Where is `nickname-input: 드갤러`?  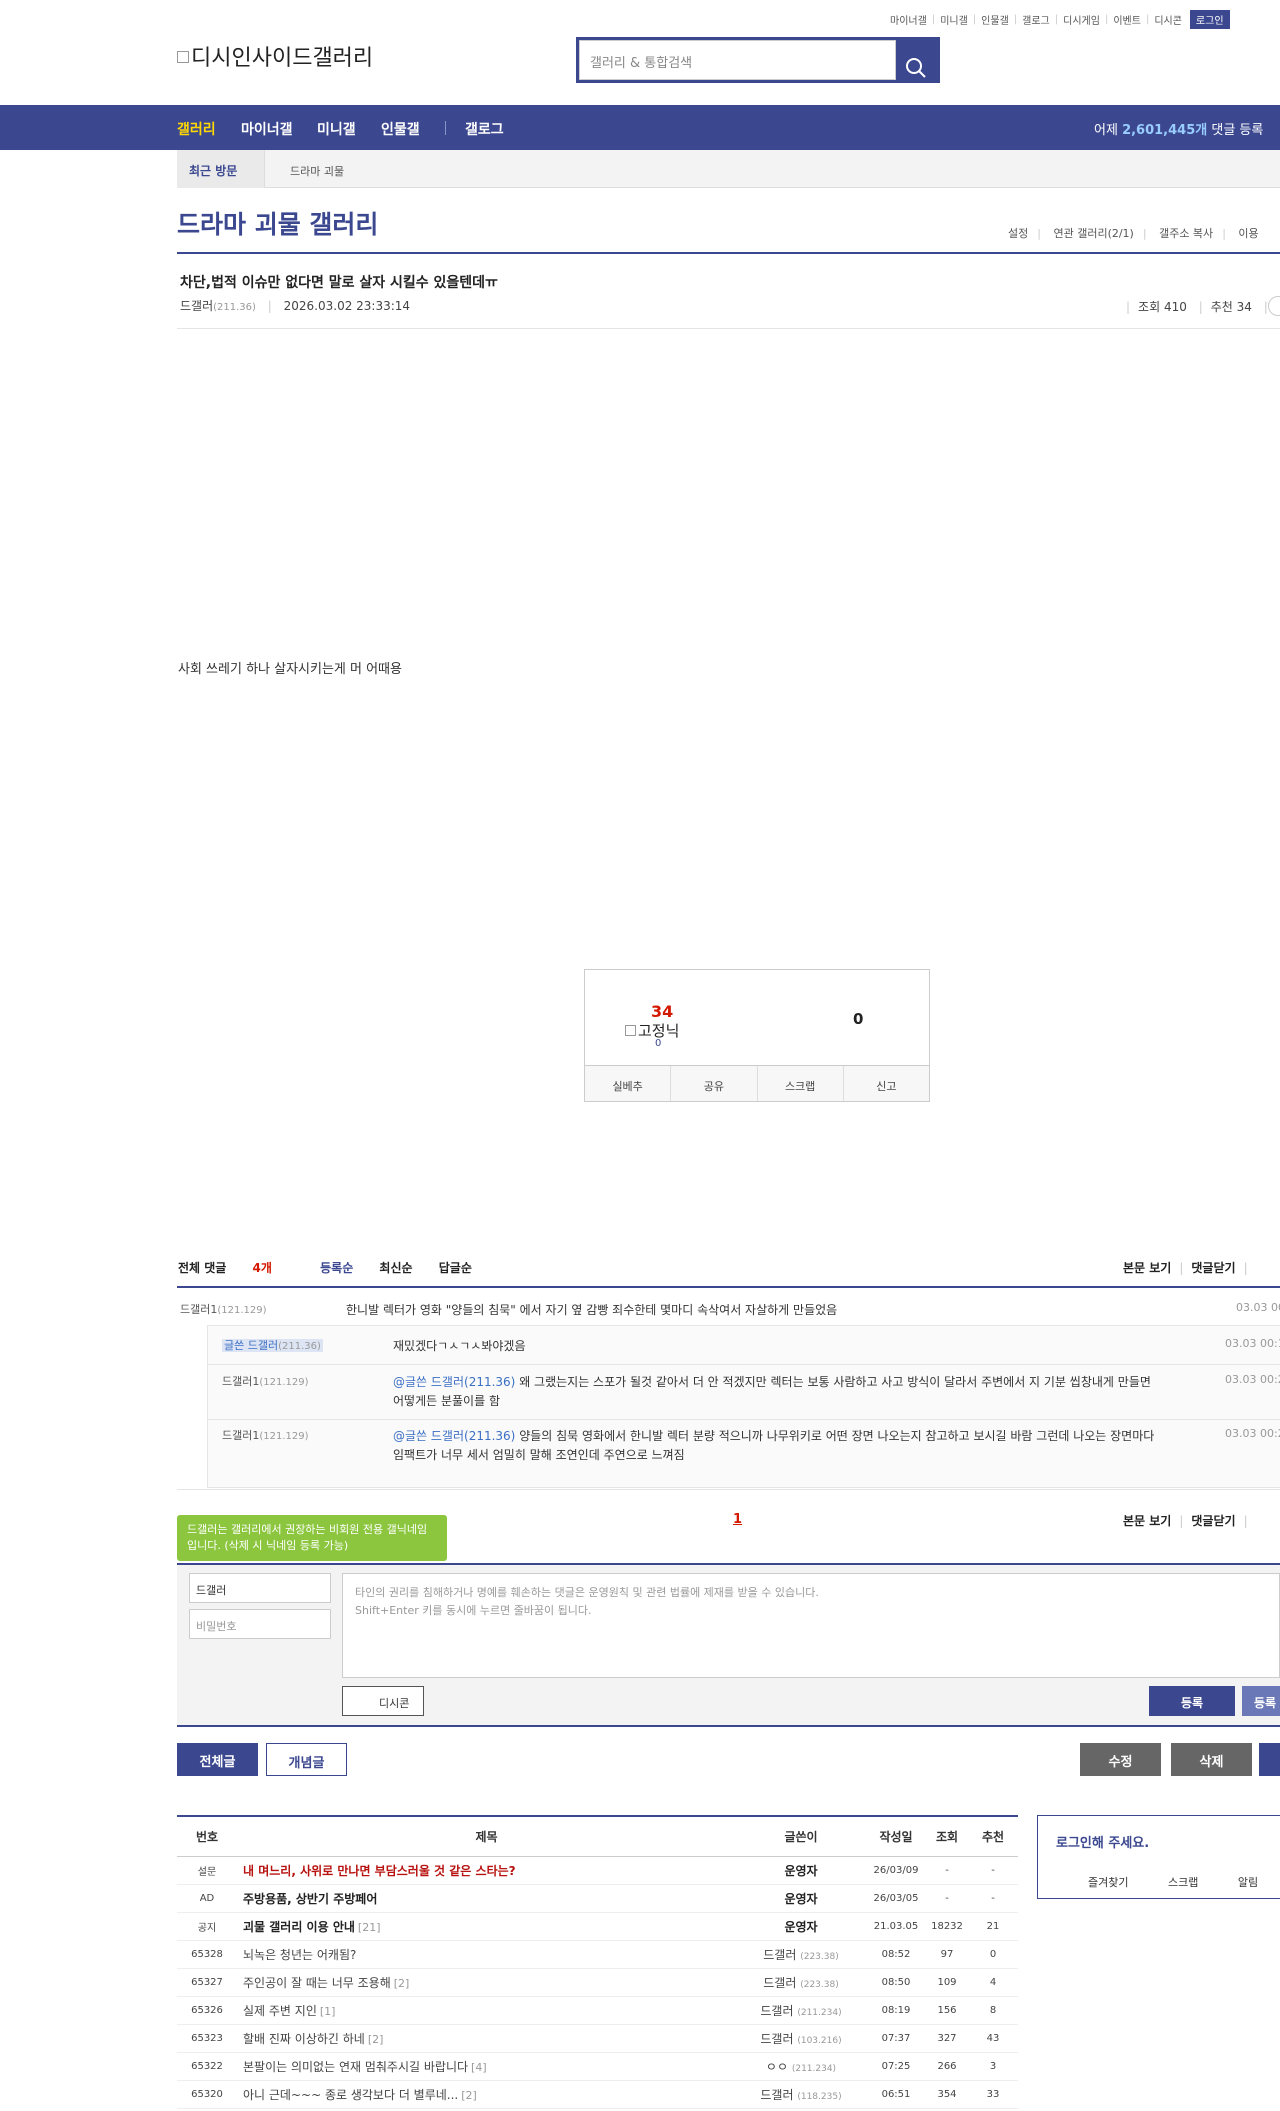 nickname-input: 드갤러 is located at coordinates (260, 1588).